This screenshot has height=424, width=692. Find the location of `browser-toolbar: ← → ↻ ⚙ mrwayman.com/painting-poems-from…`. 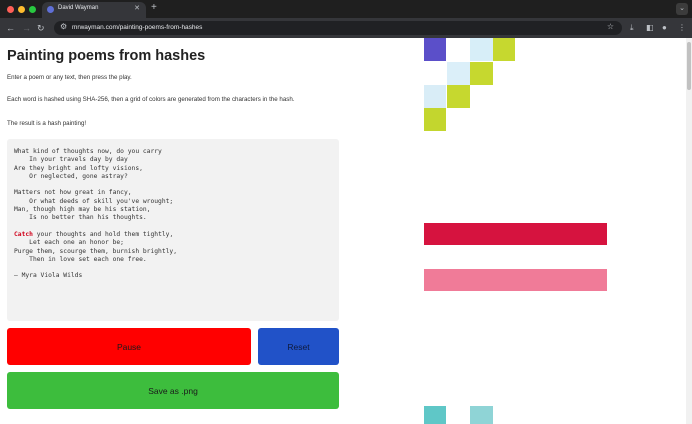

browser-toolbar: ← → ↻ ⚙ mrwayman.com/painting-poems-from… is located at coordinates (346, 28).